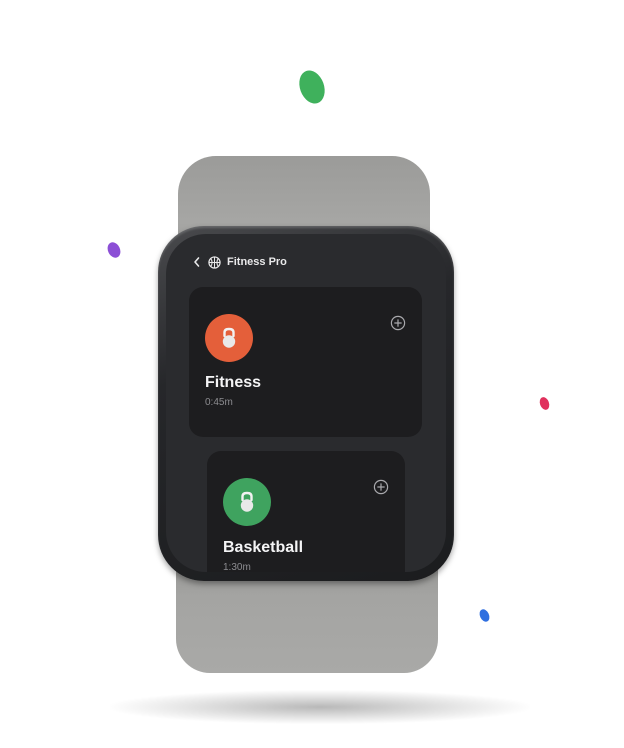 This screenshot has width=624, height=748. What do you see at coordinates (197, 262) in the screenshot?
I see `chevron-left-icon` at bounding box center [197, 262].